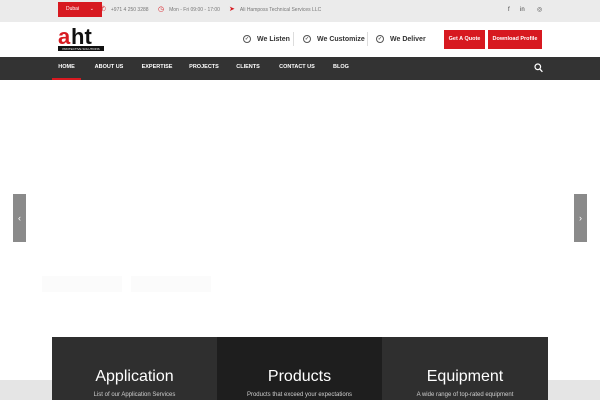 This screenshot has height=400, width=600. I want to click on logo-letters-ht: ht, so click(81, 37).